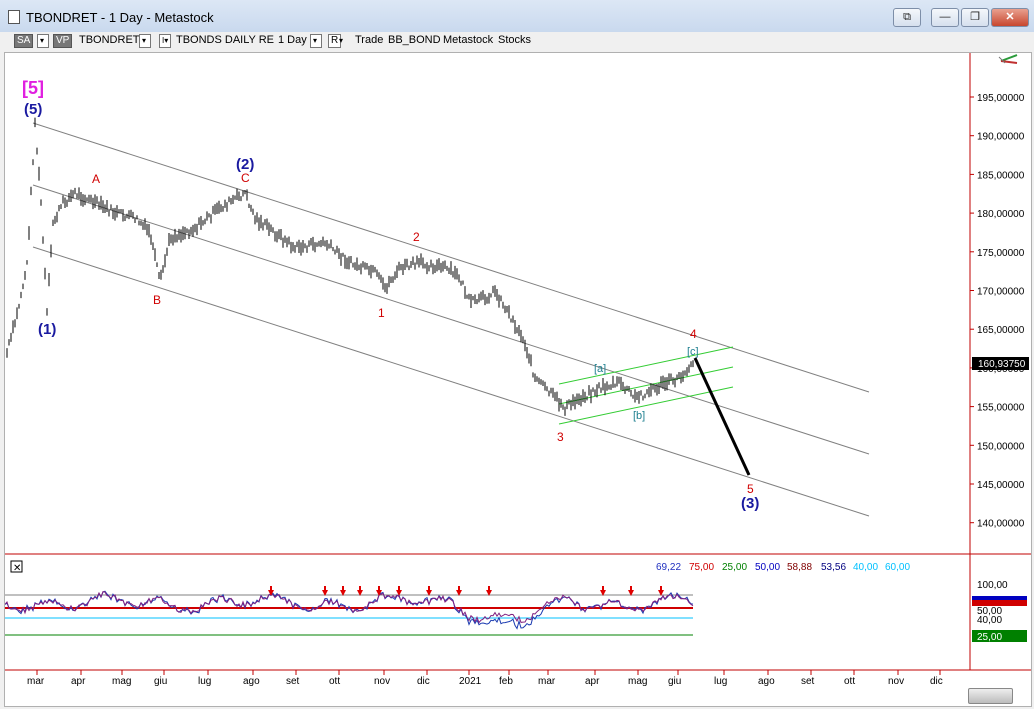 The image size is (1034, 709). Describe the element at coordinates (349, 610) in the screenshot. I see `indicator-series-blue` at that location.